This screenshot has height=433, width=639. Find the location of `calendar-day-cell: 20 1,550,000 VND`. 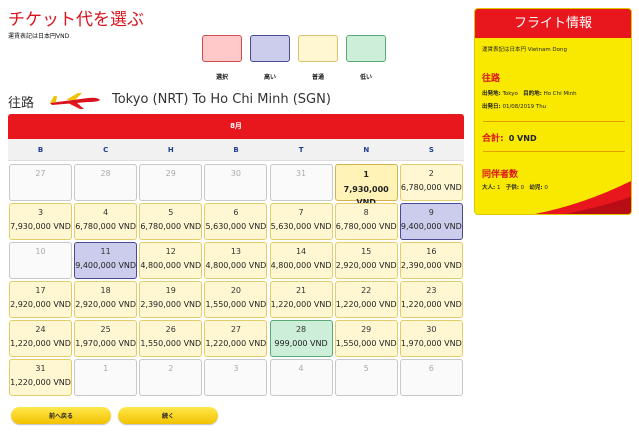

calendar-day-cell: 20 1,550,000 VND is located at coordinates (236, 299).